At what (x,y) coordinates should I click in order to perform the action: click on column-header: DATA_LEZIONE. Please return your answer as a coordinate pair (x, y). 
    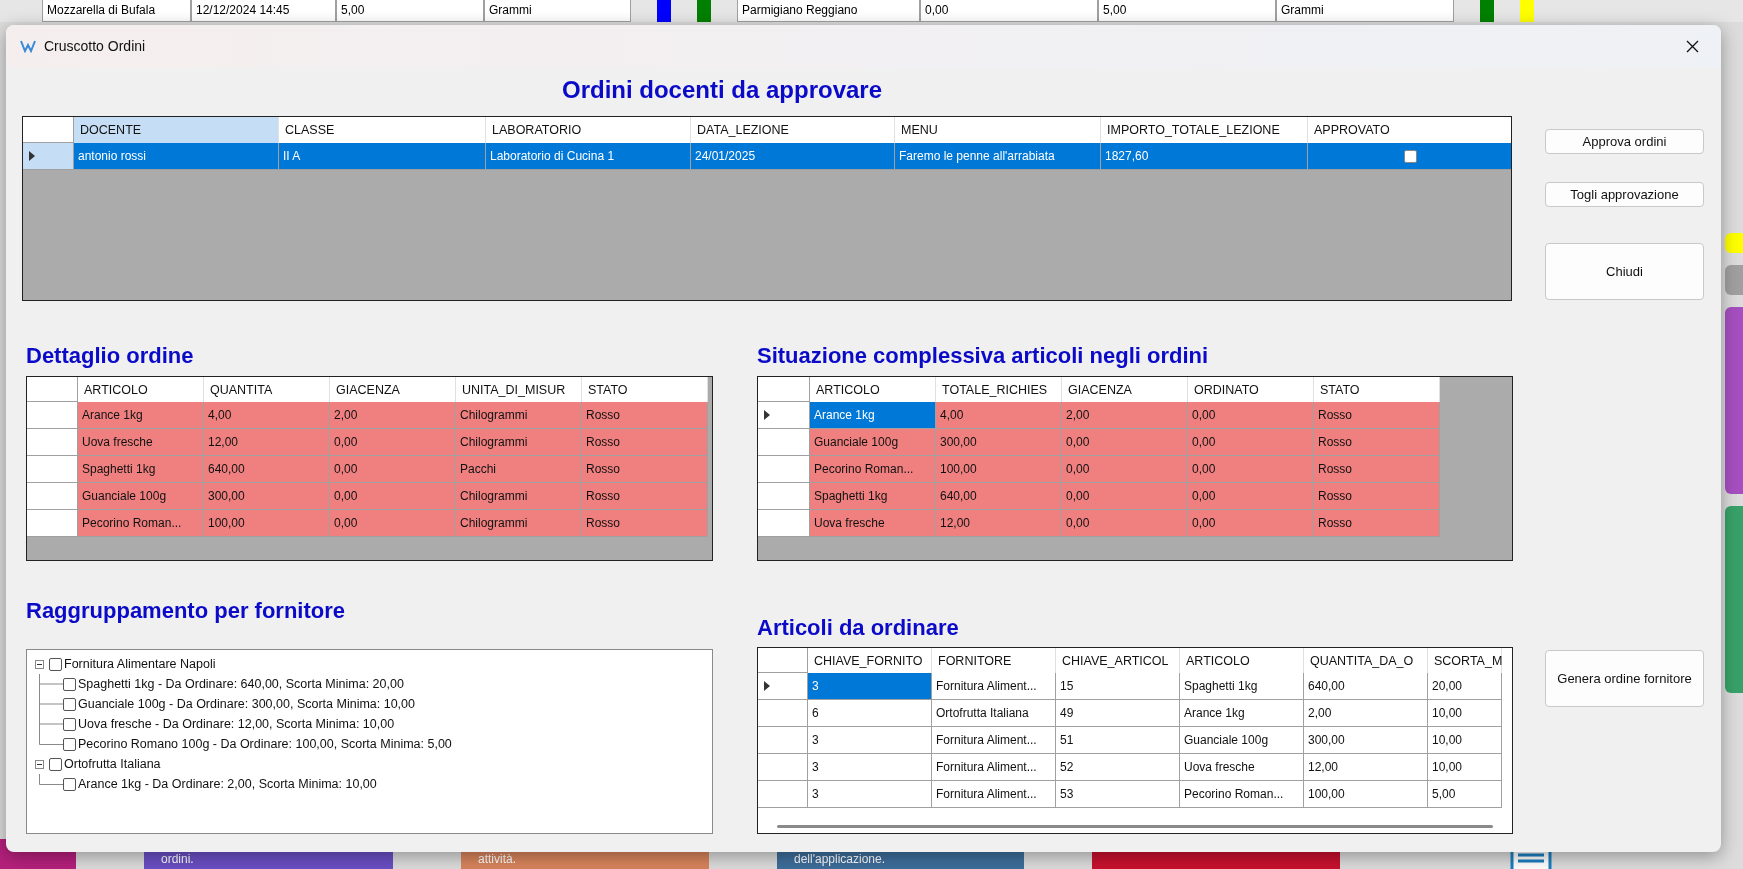
    Looking at the image, I should click on (793, 130).